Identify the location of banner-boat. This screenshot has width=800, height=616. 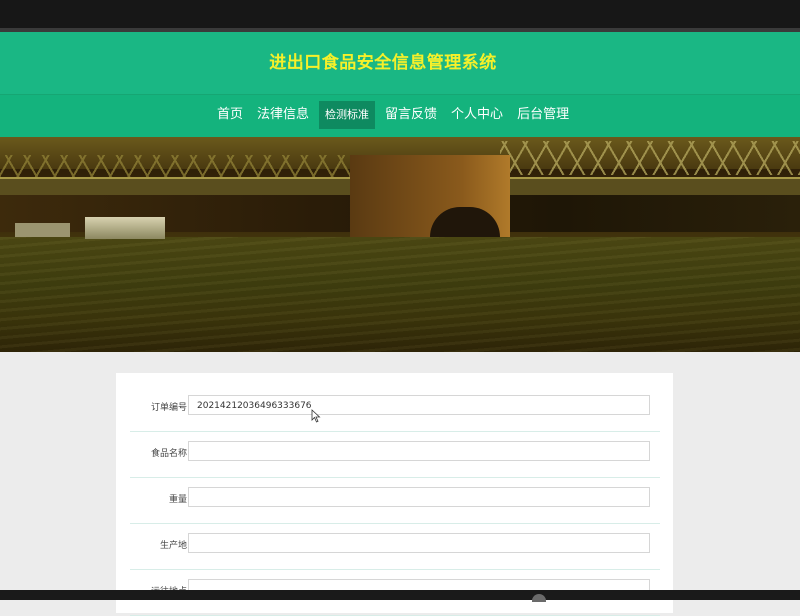
(125, 228).